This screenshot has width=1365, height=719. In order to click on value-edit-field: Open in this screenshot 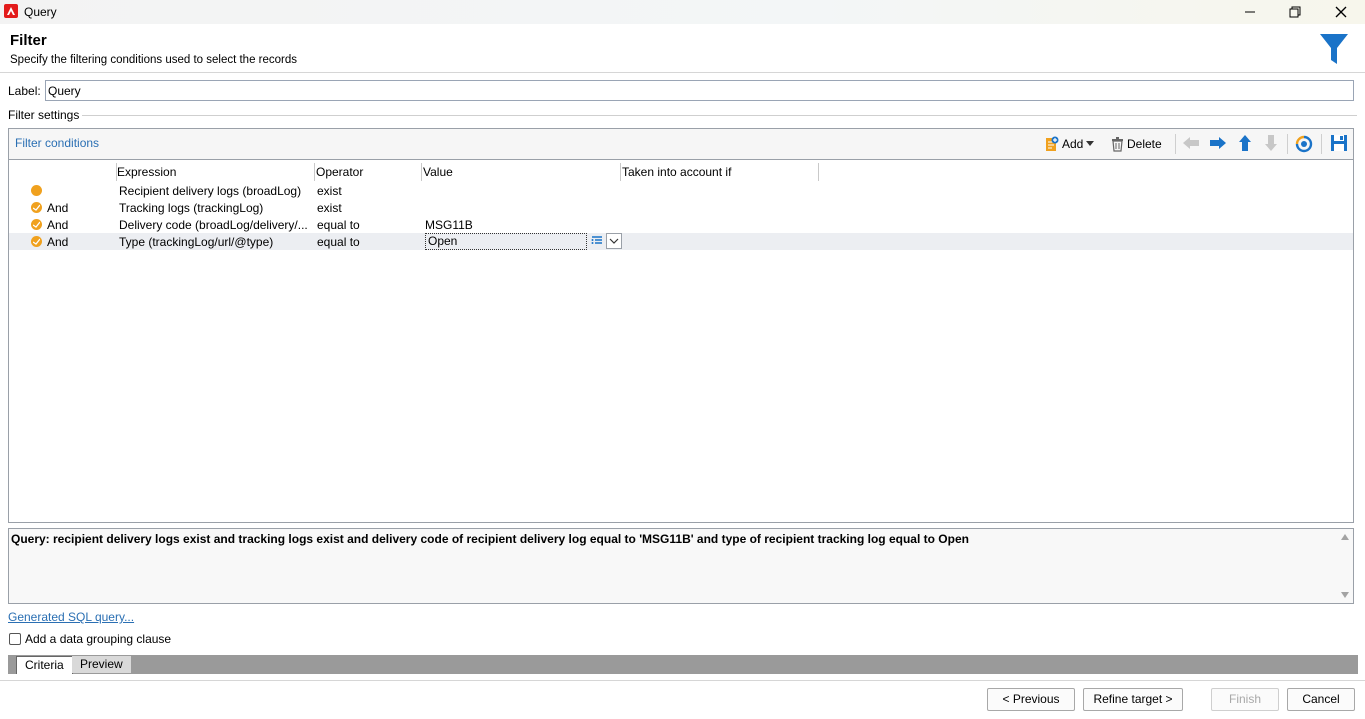, I will do `click(506, 241)`.